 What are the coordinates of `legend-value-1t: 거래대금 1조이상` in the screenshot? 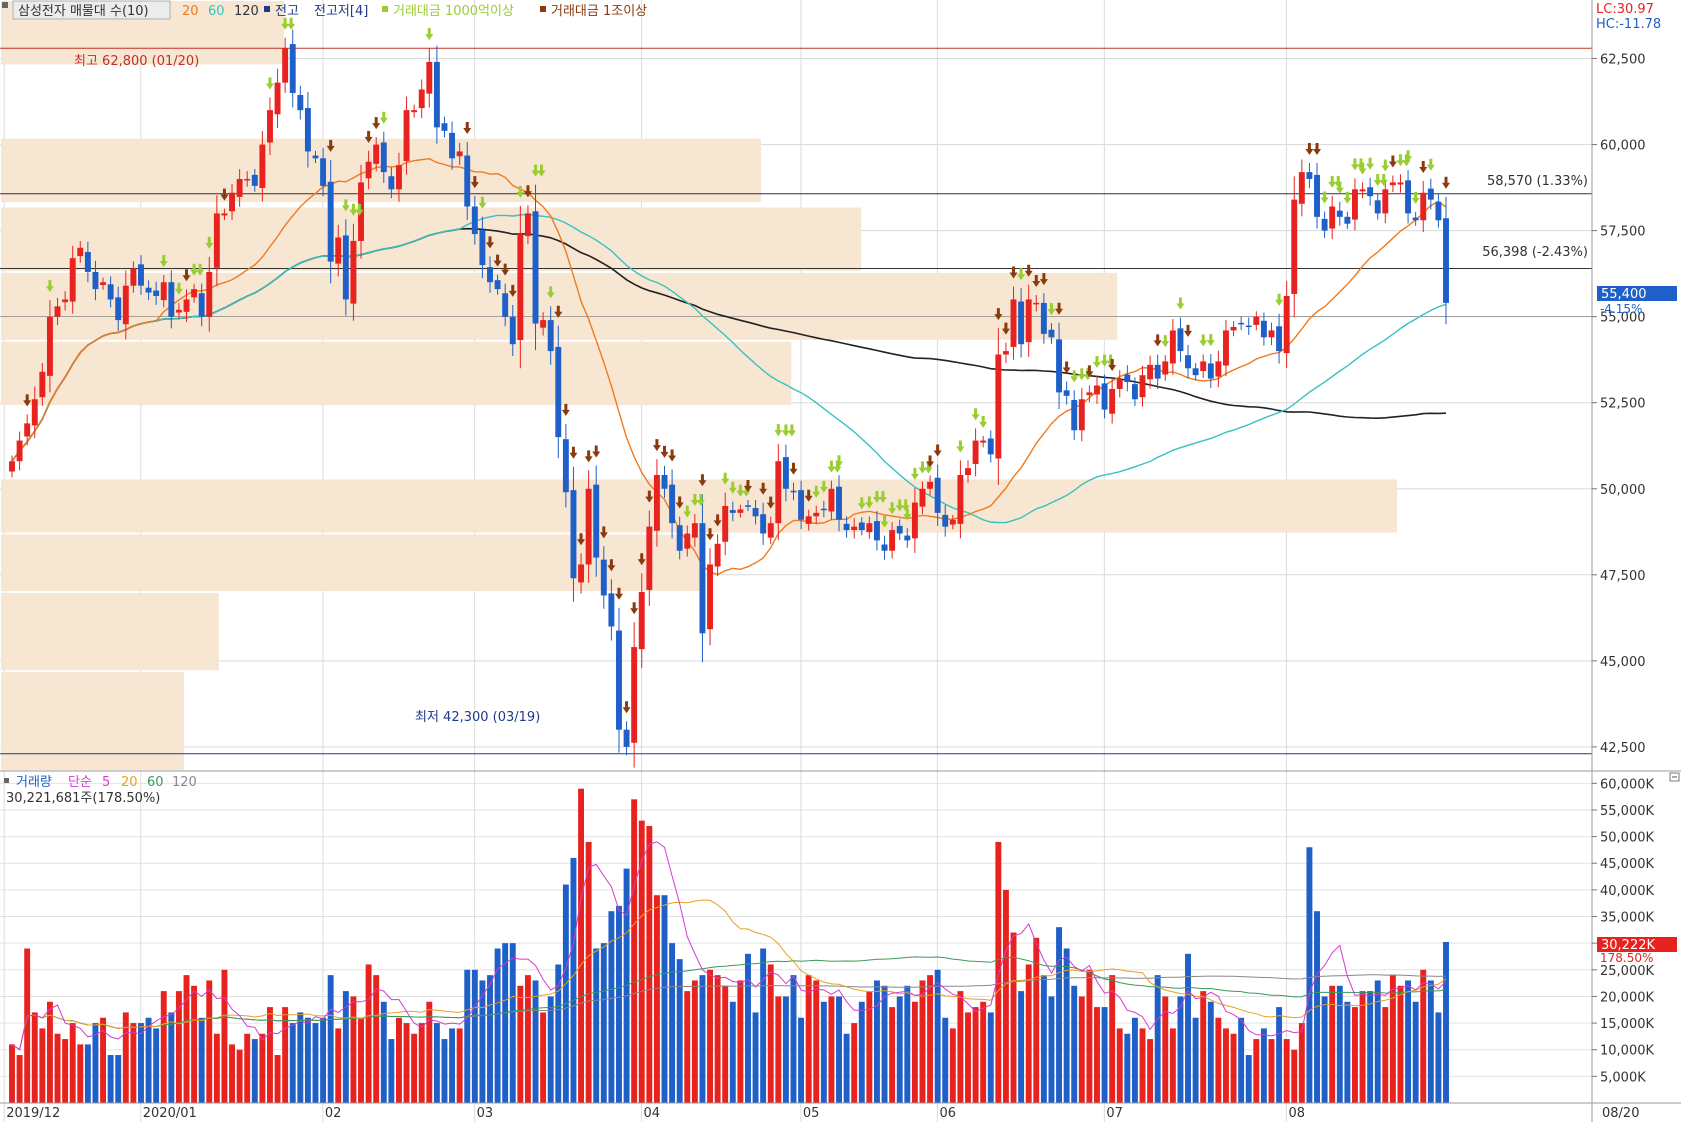 It's located at (599, 11).